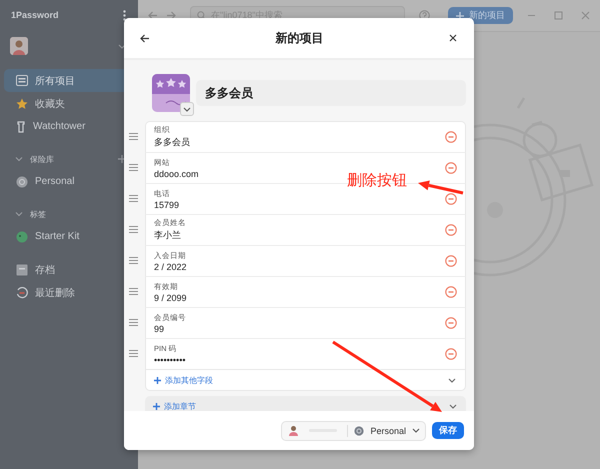  Describe the element at coordinates (170, 329) in the screenshot. I see `field-value: 99` at that location.